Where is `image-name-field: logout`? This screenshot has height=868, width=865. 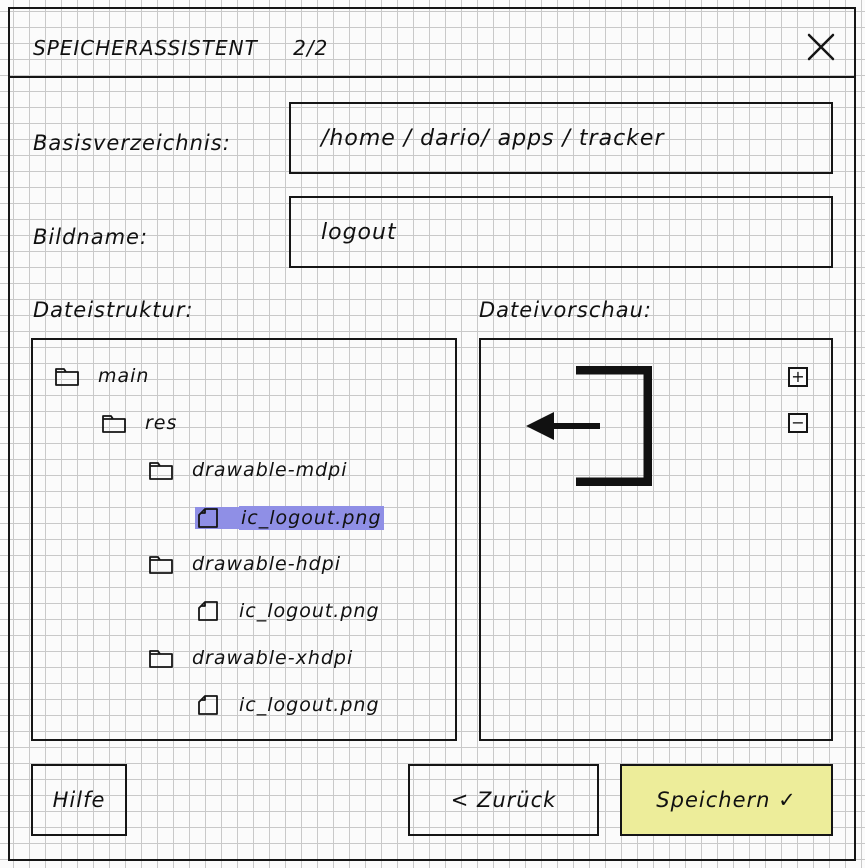 image-name-field: logout is located at coordinates (561, 232).